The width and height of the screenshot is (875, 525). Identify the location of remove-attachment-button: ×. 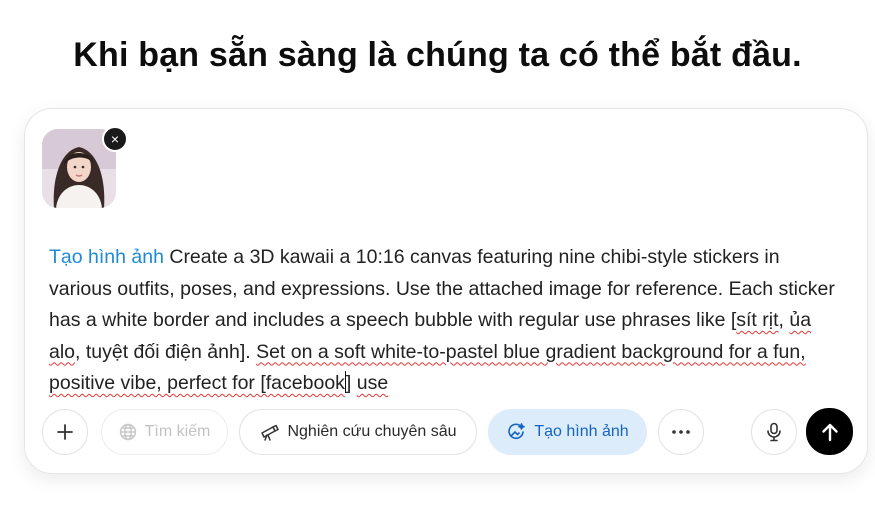
(115, 139).